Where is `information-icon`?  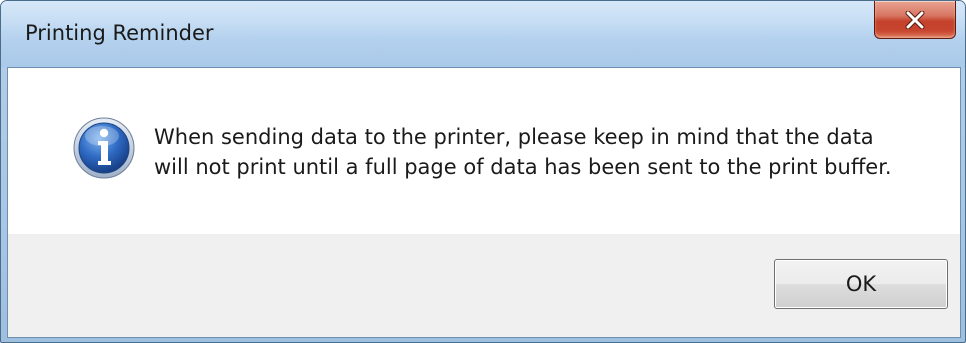 information-icon is located at coordinates (104, 148).